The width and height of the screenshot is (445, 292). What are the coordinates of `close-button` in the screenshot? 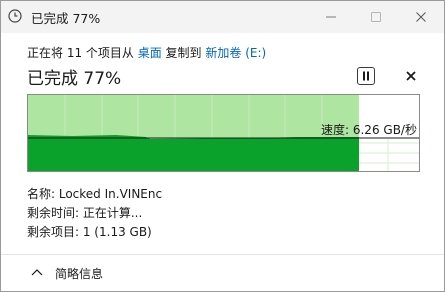 It's located at (421, 17).